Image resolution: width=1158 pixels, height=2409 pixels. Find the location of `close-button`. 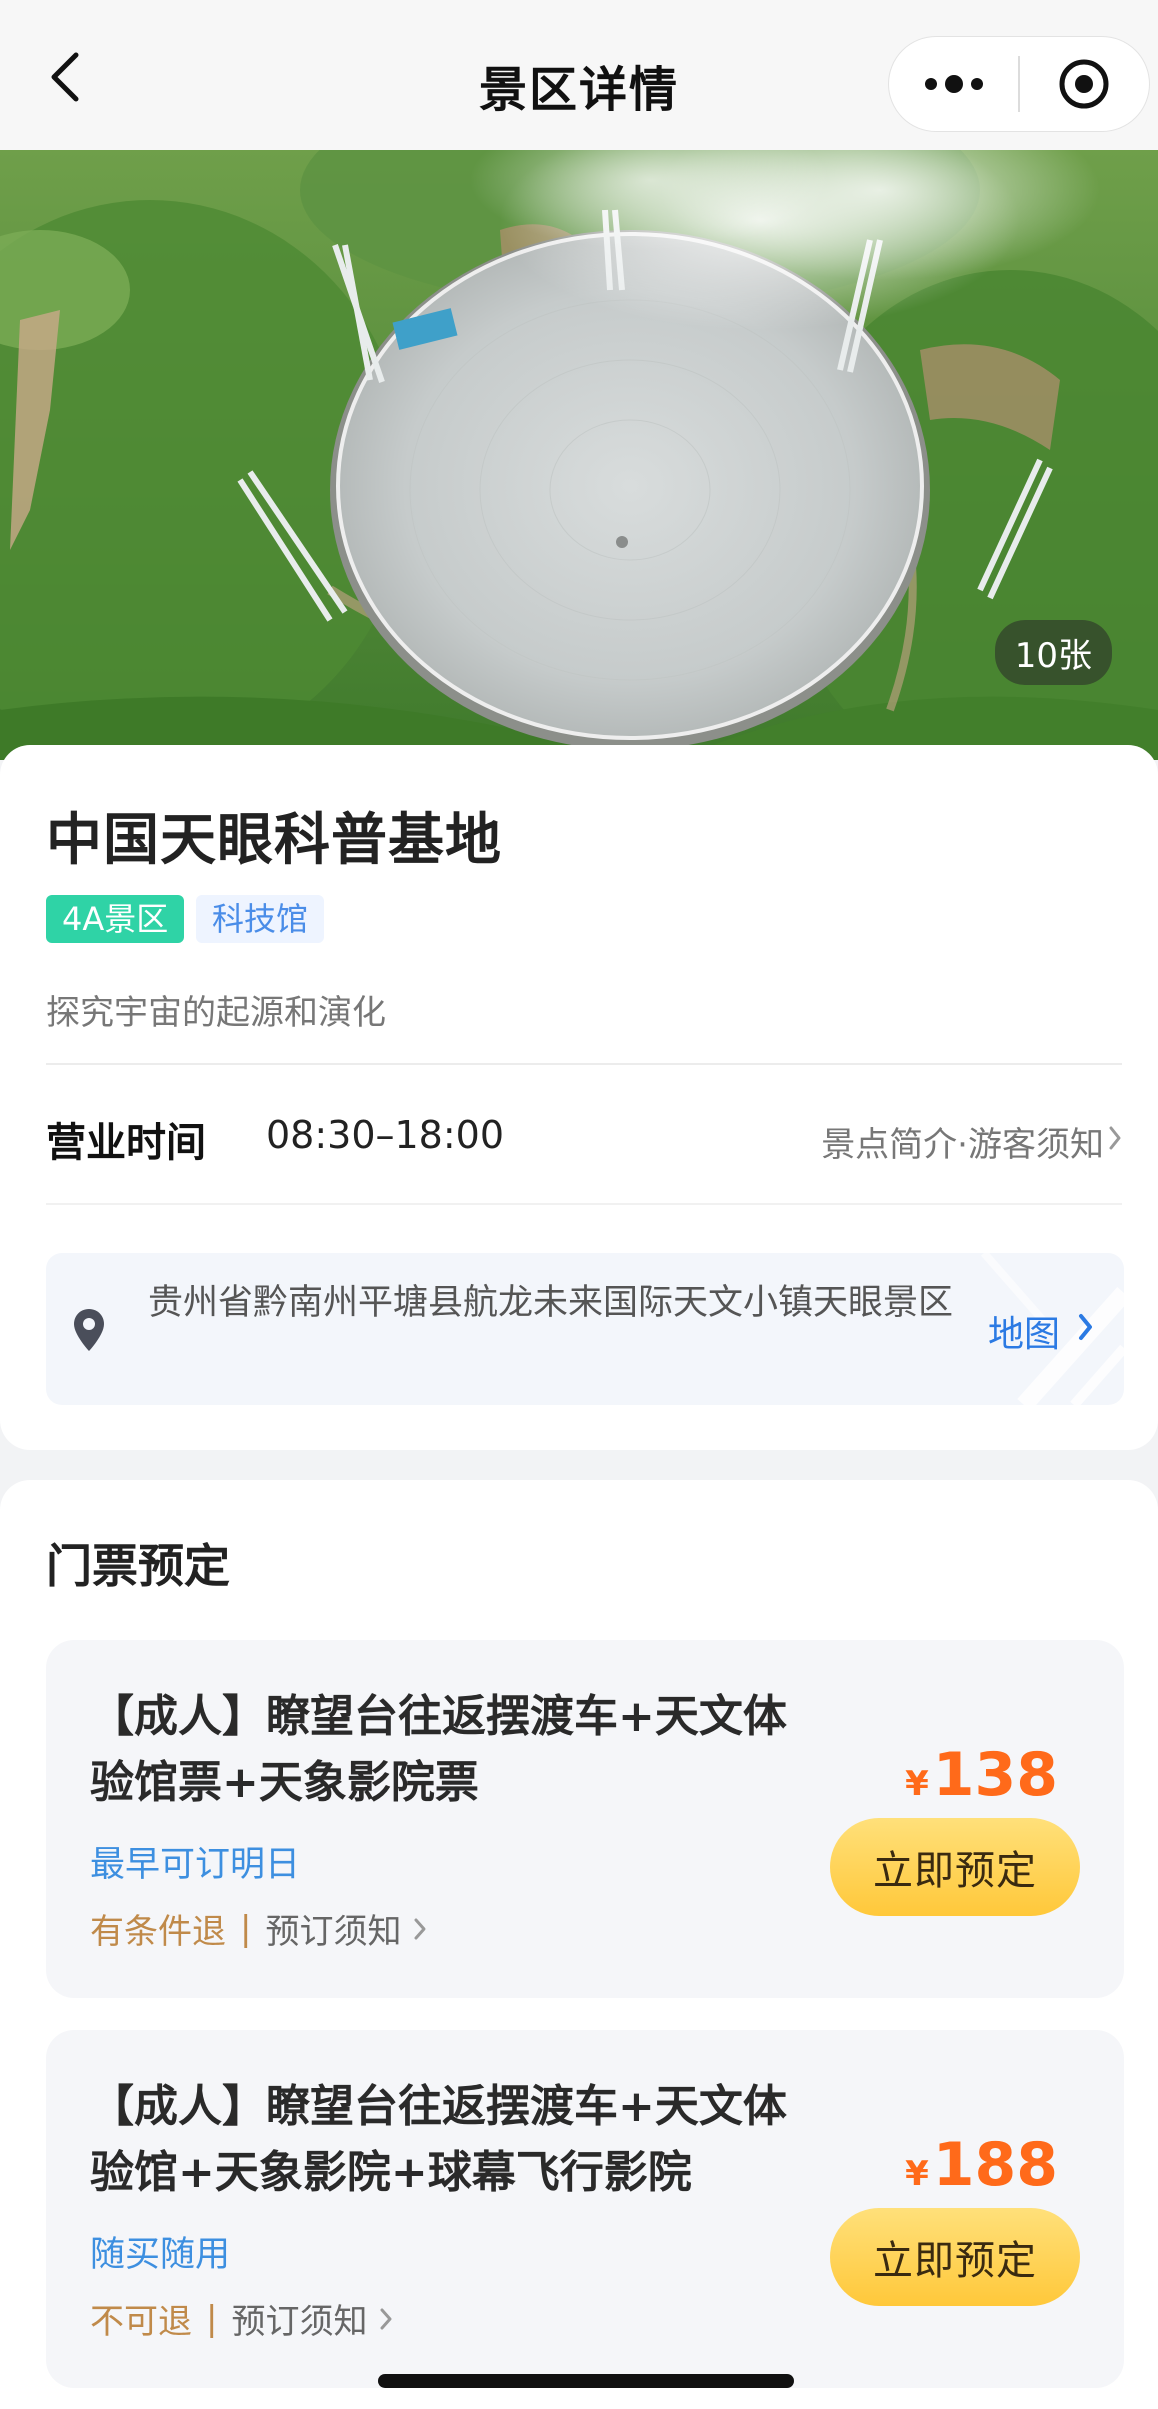

close-button is located at coordinates (1084, 84).